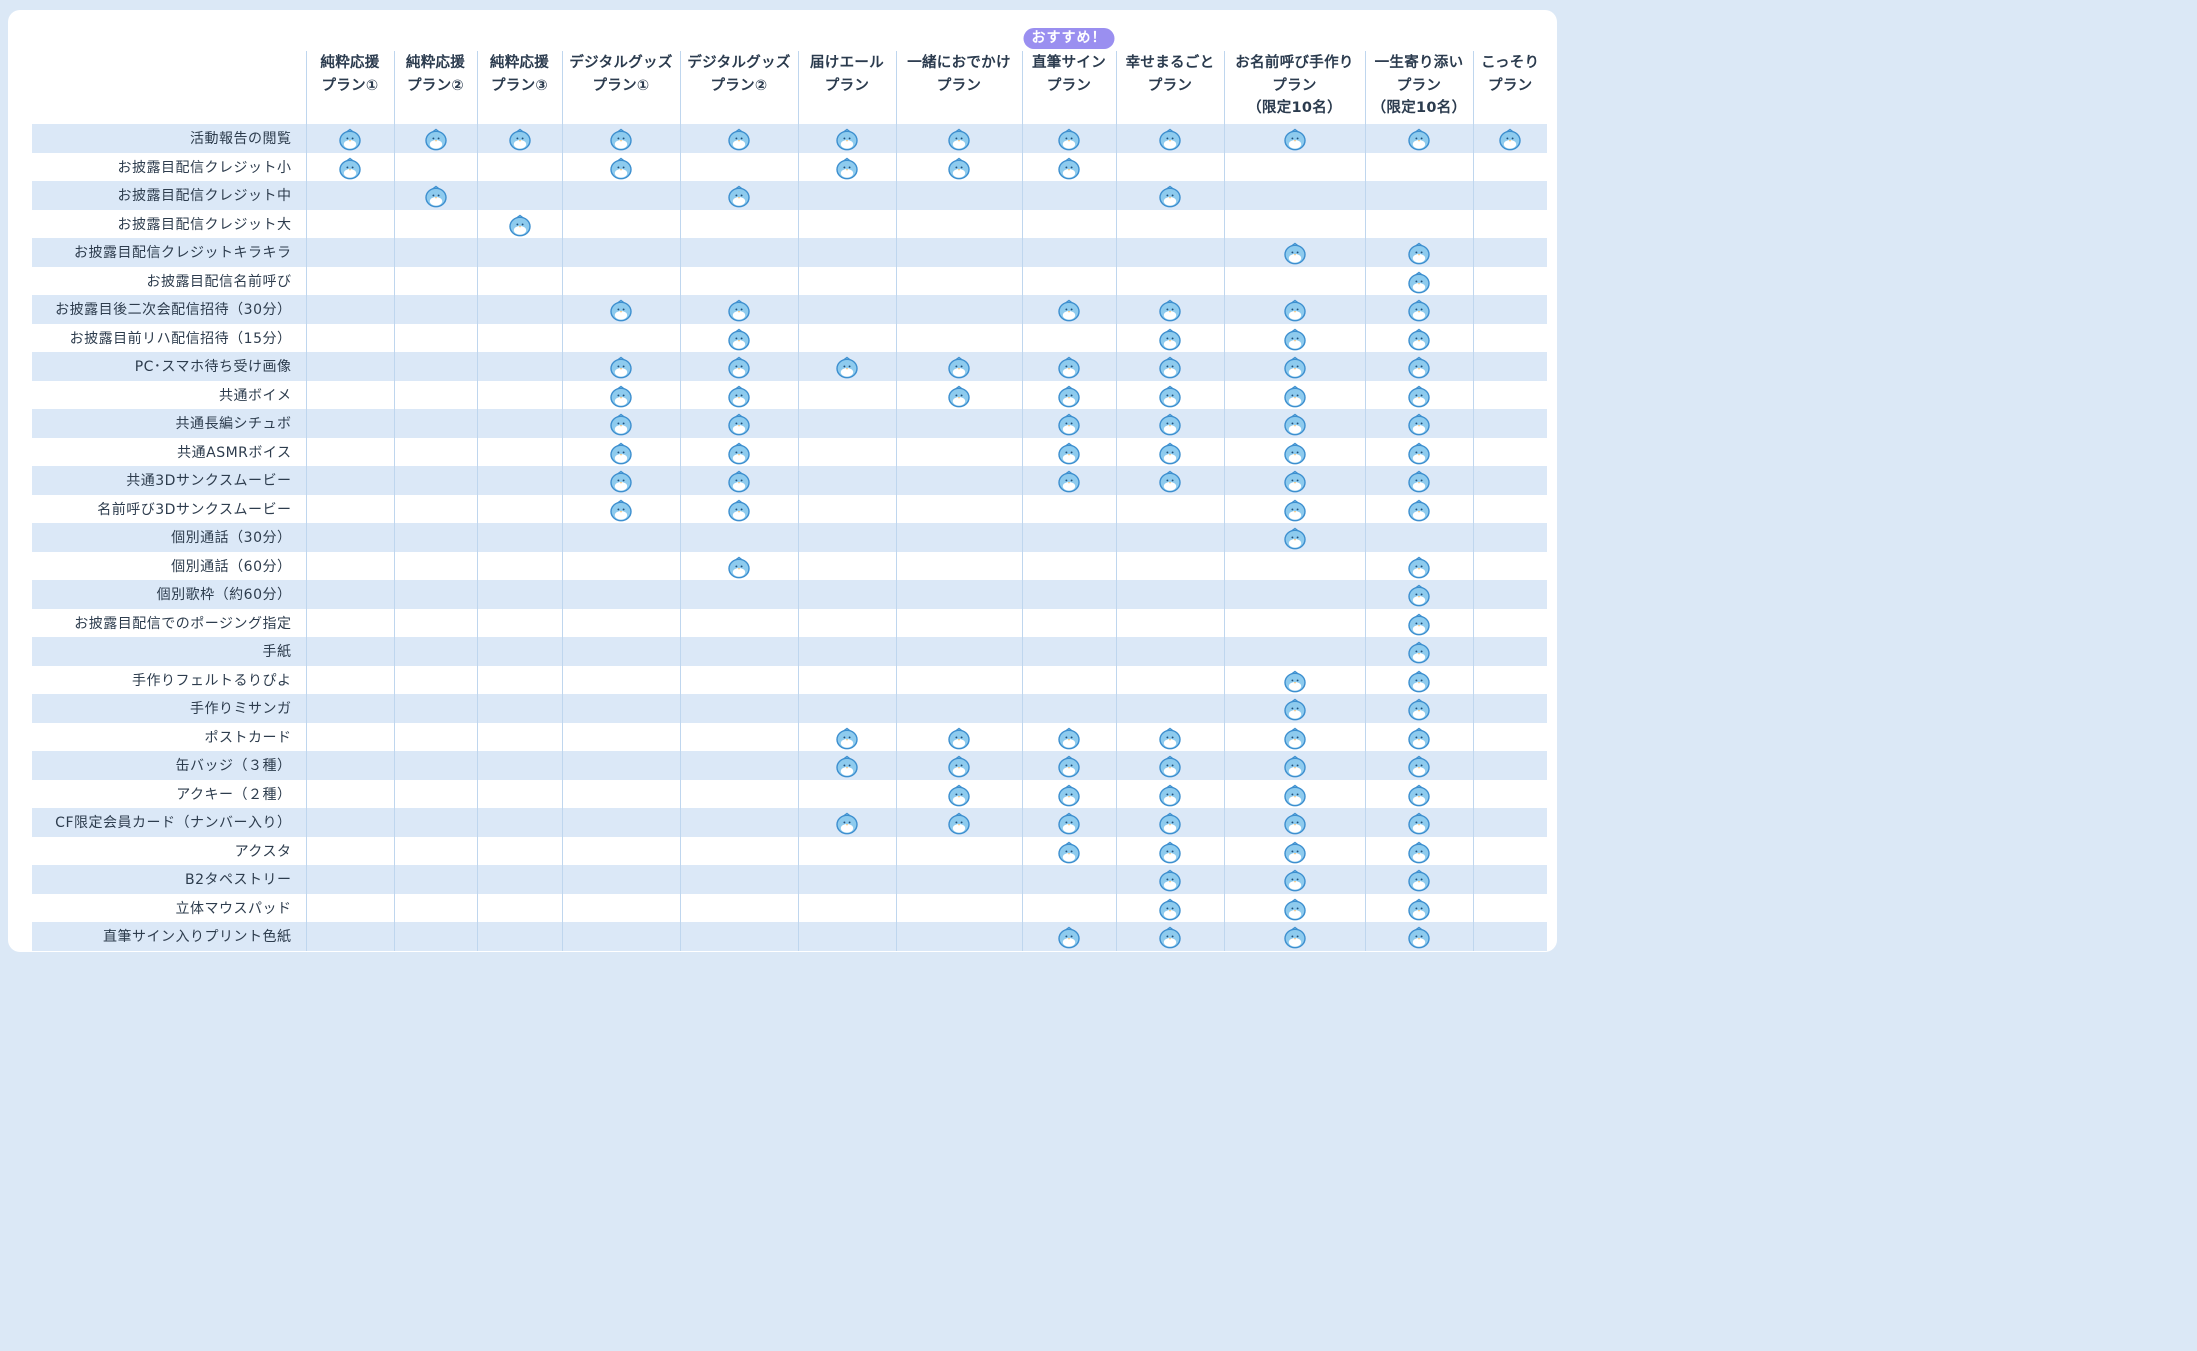 The image size is (2197, 1351). Describe the element at coordinates (789, 451) in the screenshot. I see `table-row: 共通ASMRボイス` at that location.